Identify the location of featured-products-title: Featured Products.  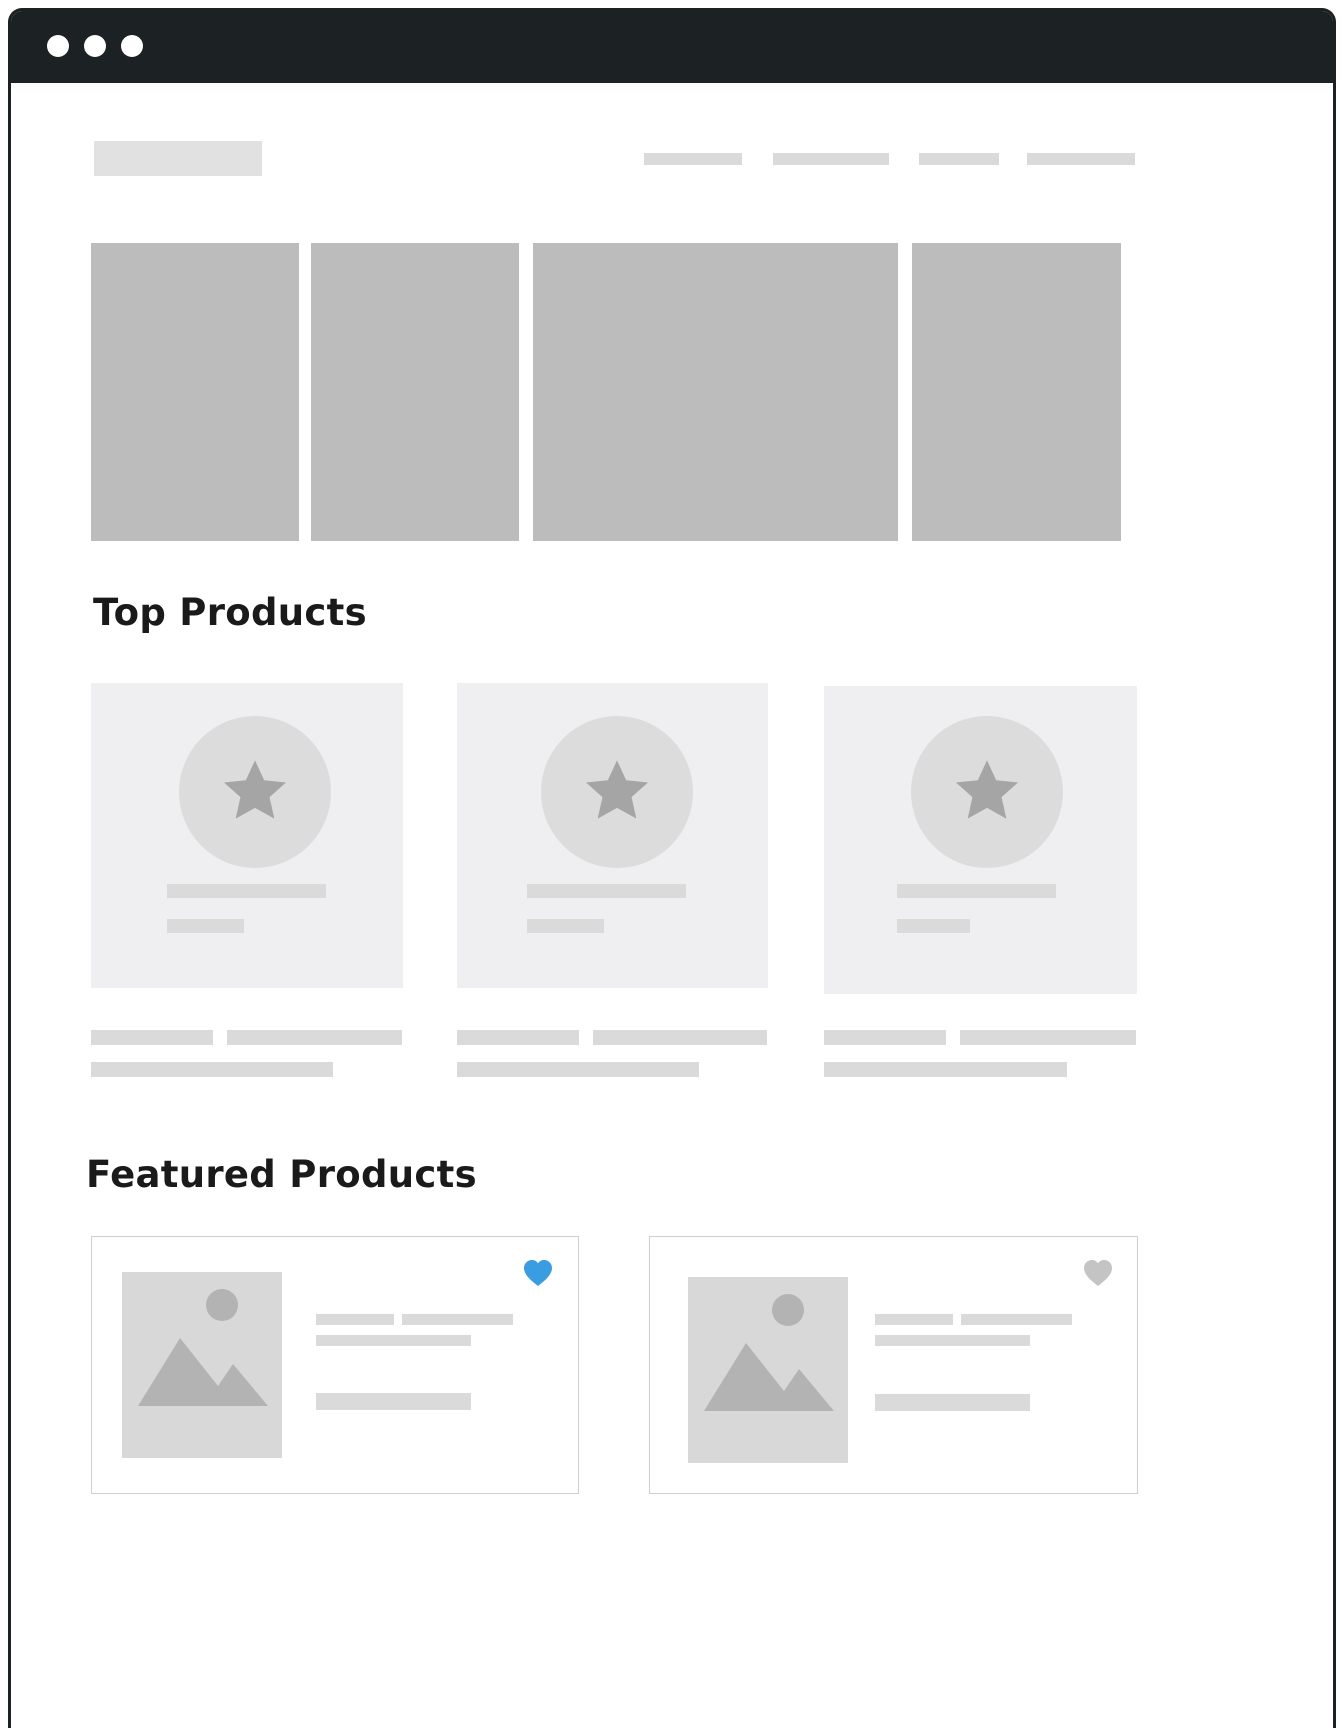
(281, 1174).